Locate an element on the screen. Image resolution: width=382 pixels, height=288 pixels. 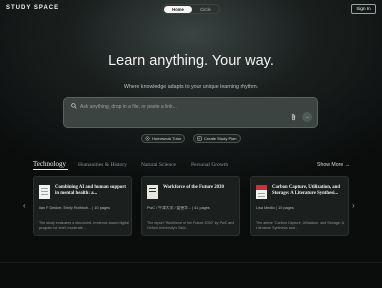
plan-icon is located at coordinates (199, 138).